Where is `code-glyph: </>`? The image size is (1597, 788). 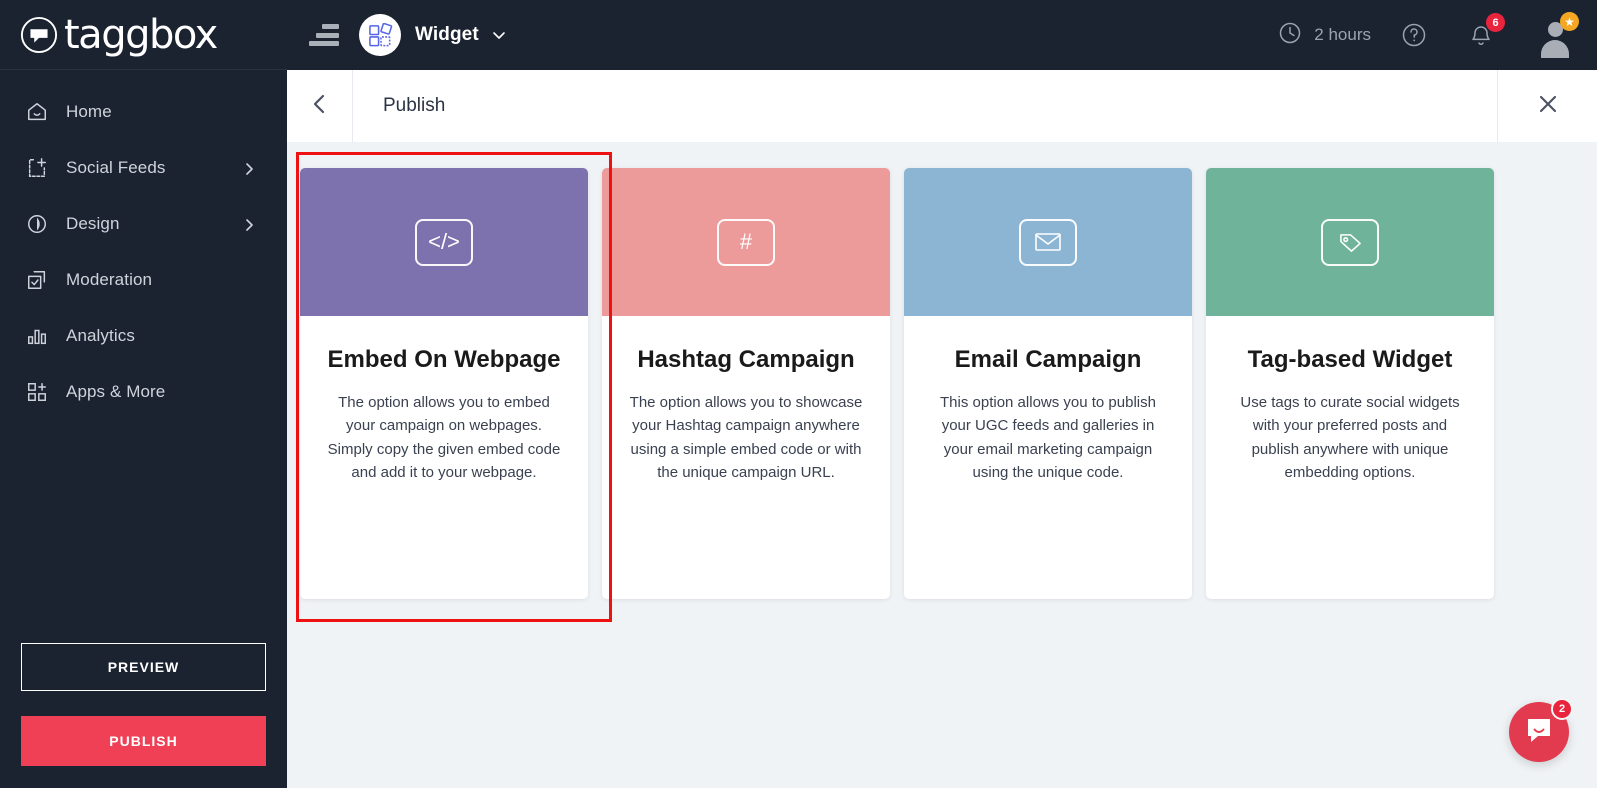
code-glyph: </> is located at coordinates (444, 241).